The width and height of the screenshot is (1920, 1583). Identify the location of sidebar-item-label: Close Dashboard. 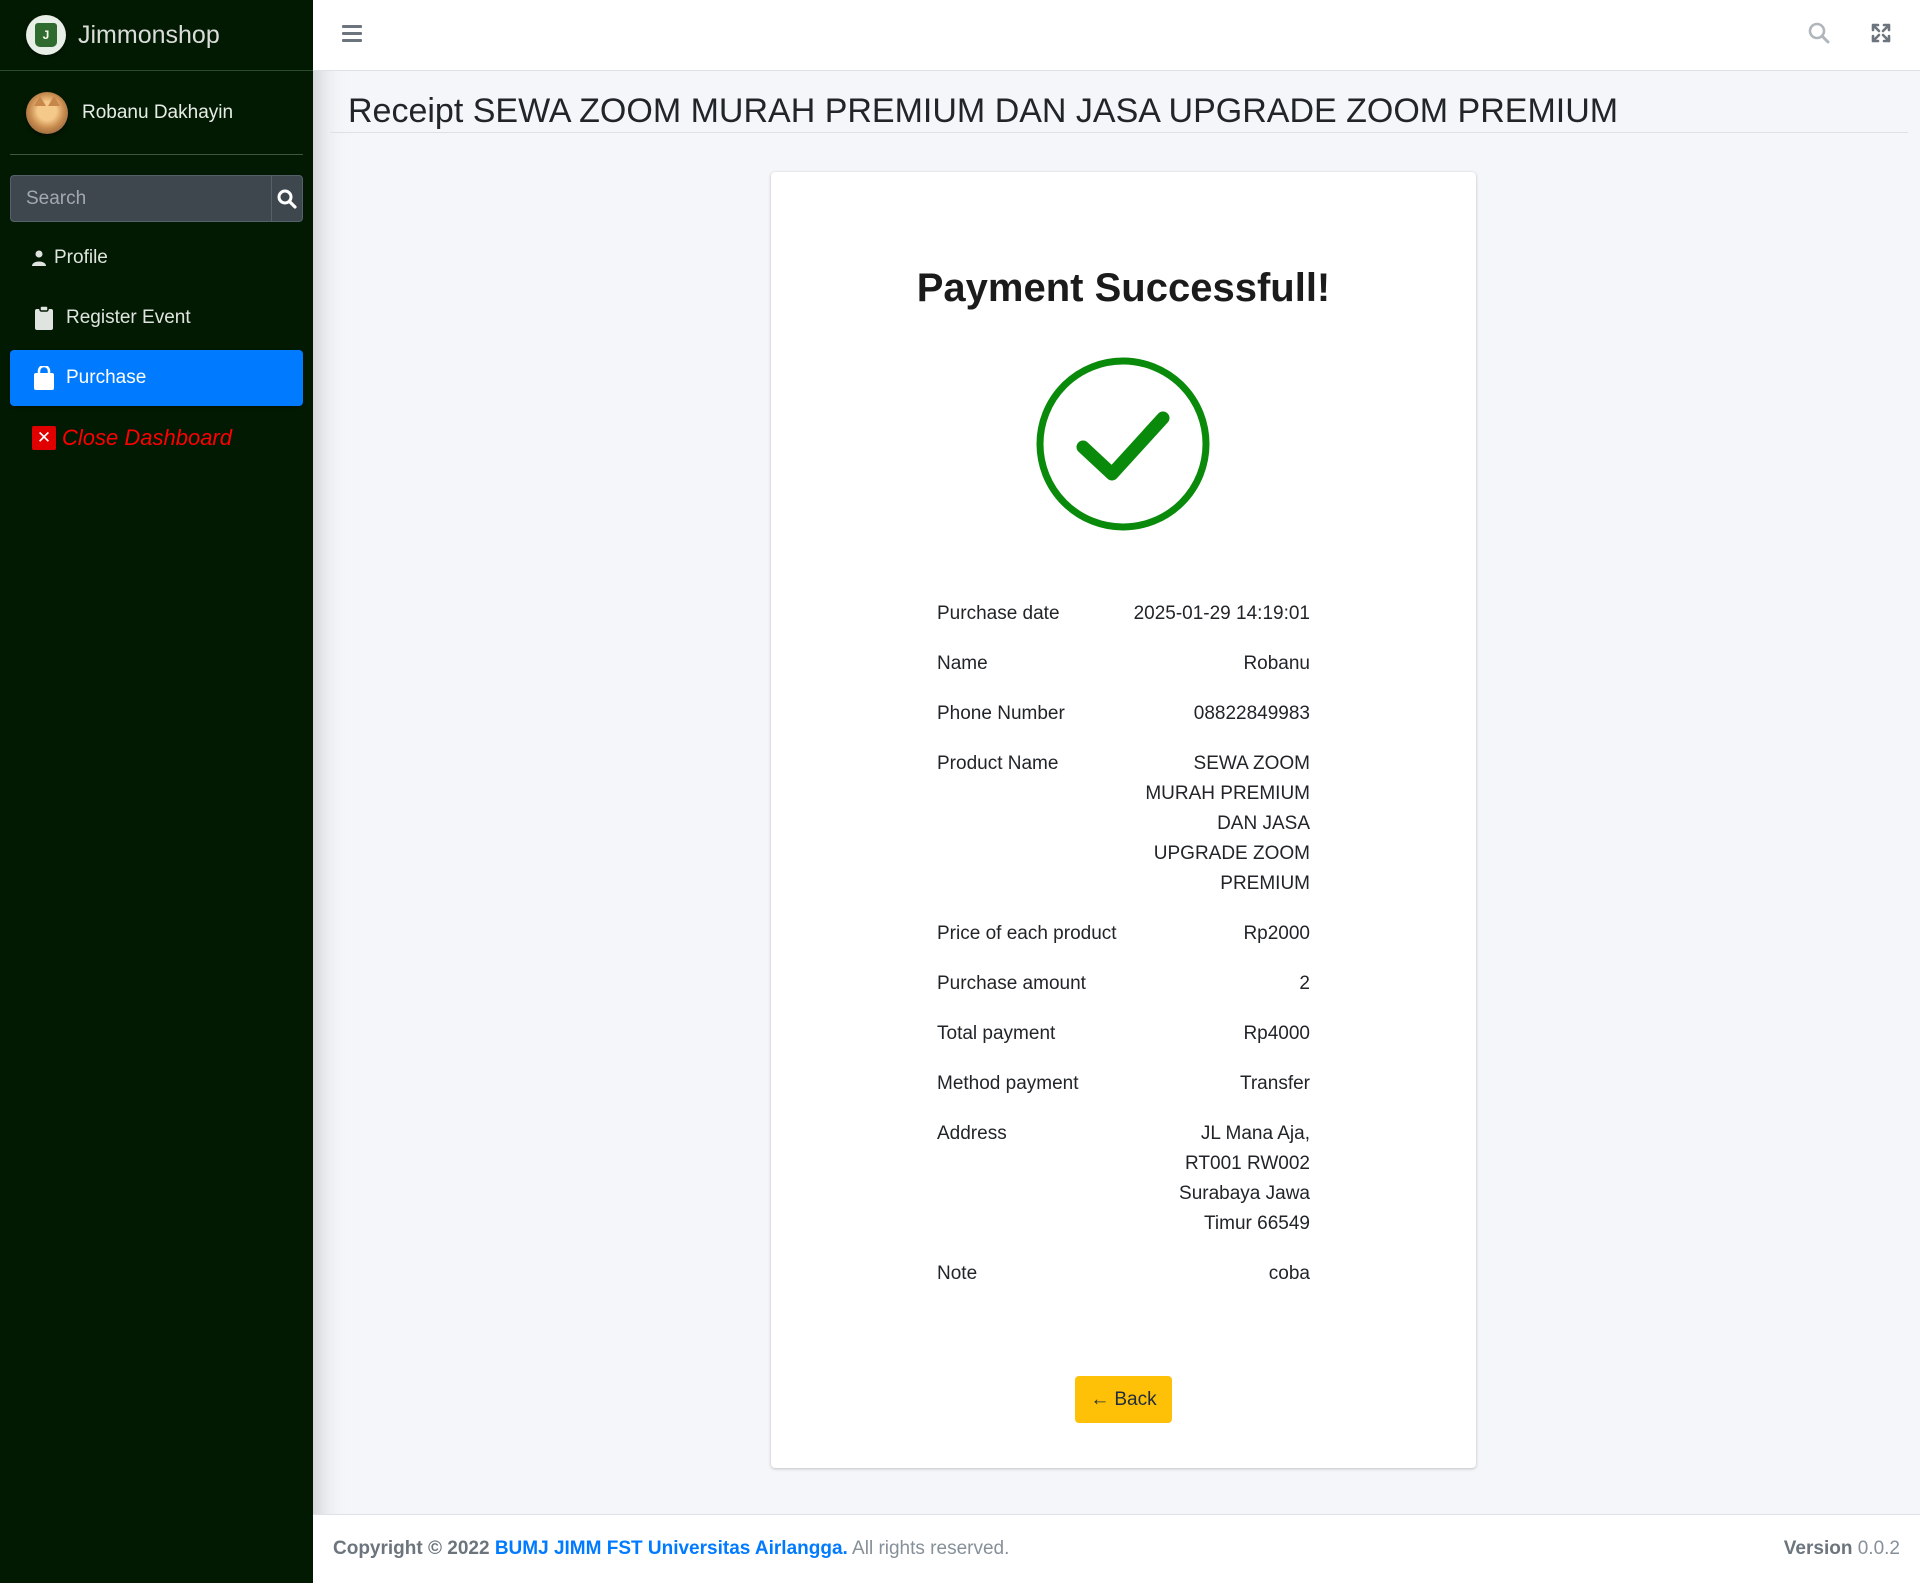
(147, 437).